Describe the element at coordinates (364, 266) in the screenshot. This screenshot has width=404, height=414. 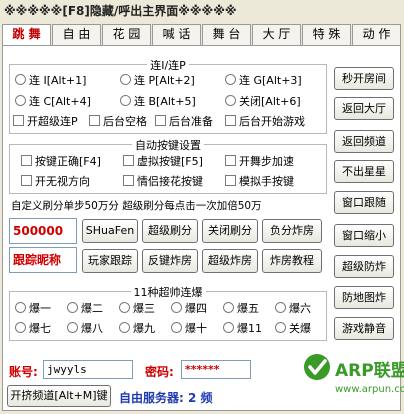
I see `super-antibomb-button: 超级防炸` at that location.